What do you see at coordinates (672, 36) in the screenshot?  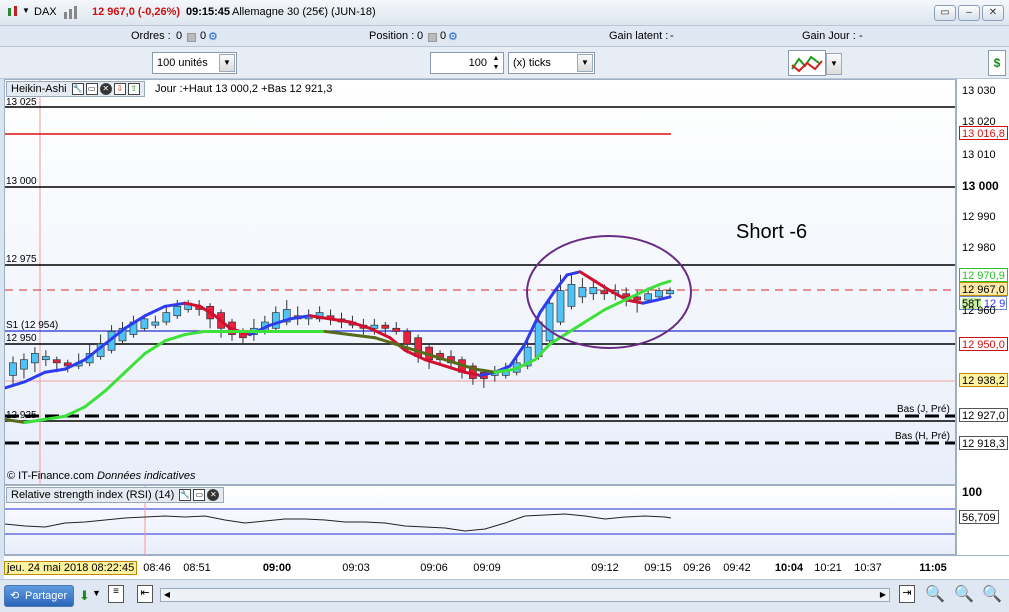 I see `latent-gain-value: -` at bounding box center [672, 36].